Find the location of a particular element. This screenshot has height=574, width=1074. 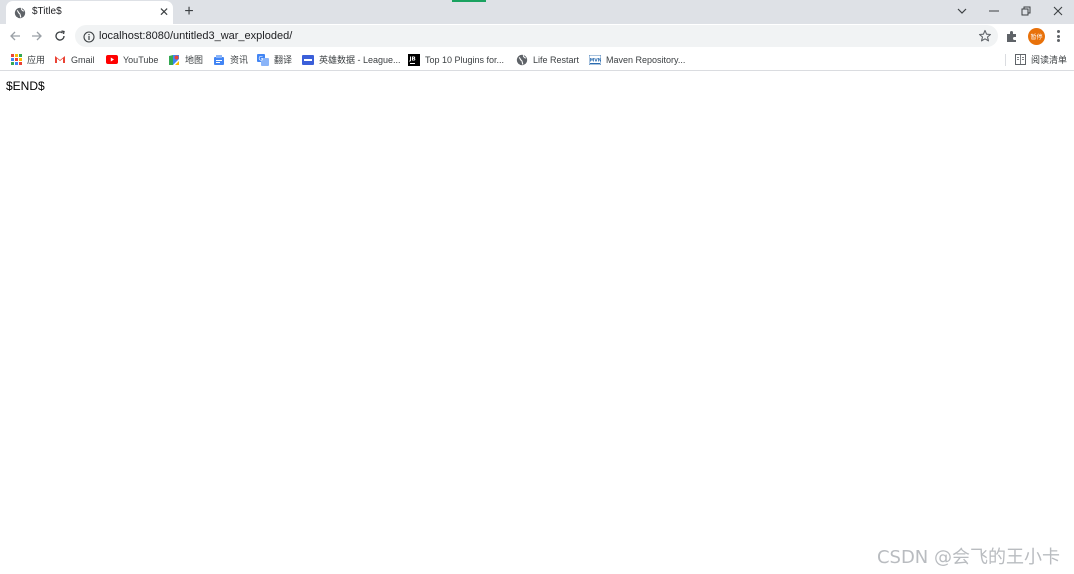

tab-title: $Title$ is located at coordinates (47, 11).